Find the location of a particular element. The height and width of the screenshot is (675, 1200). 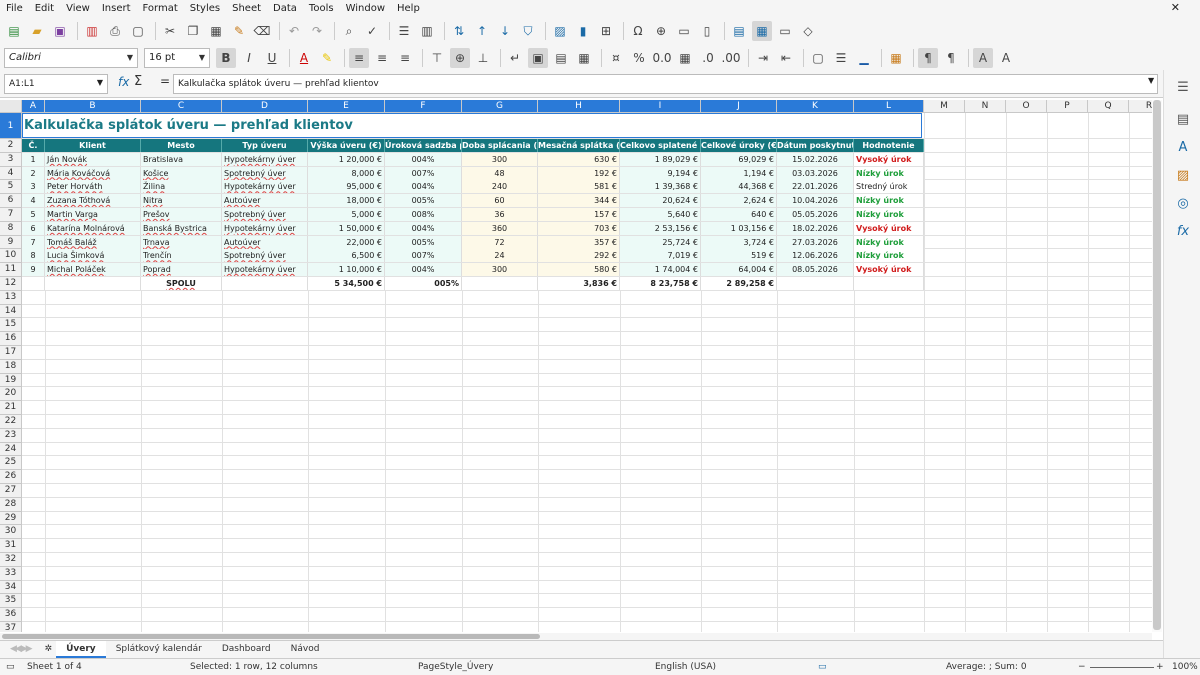

insert-image-icon: ▨ is located at coordinates (560, 31).